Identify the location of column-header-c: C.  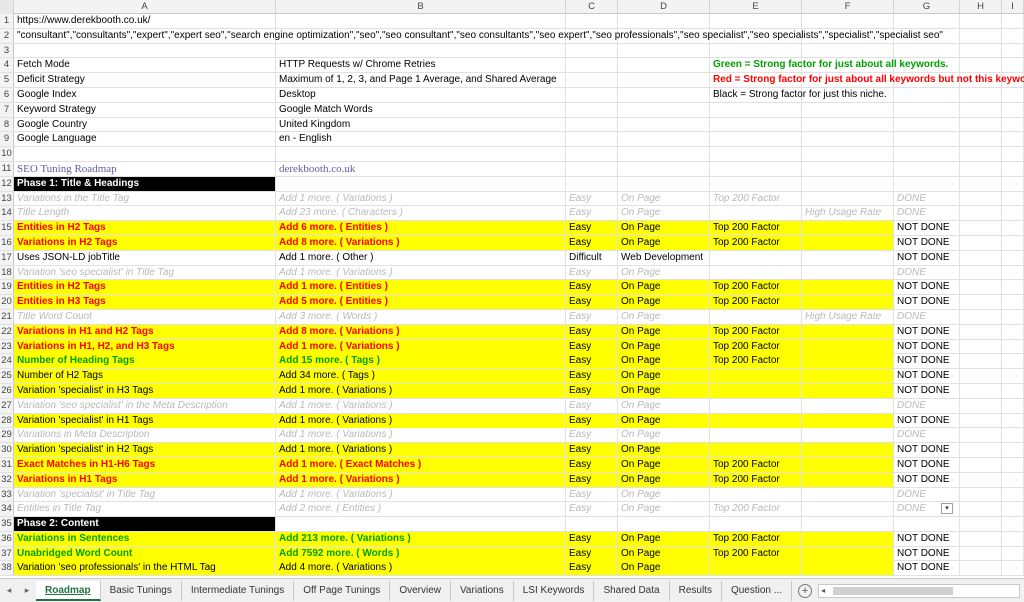
(592, 7).